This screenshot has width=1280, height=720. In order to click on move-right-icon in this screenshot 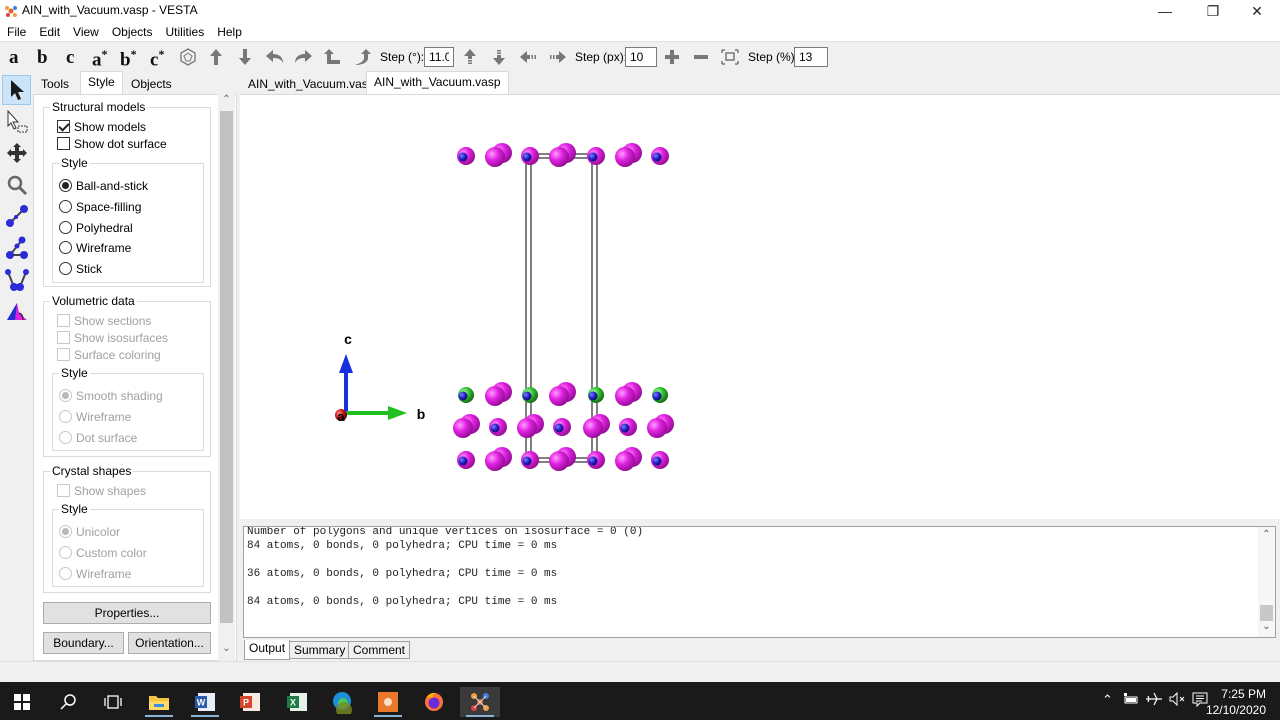, I will do `click(557, 57)`.